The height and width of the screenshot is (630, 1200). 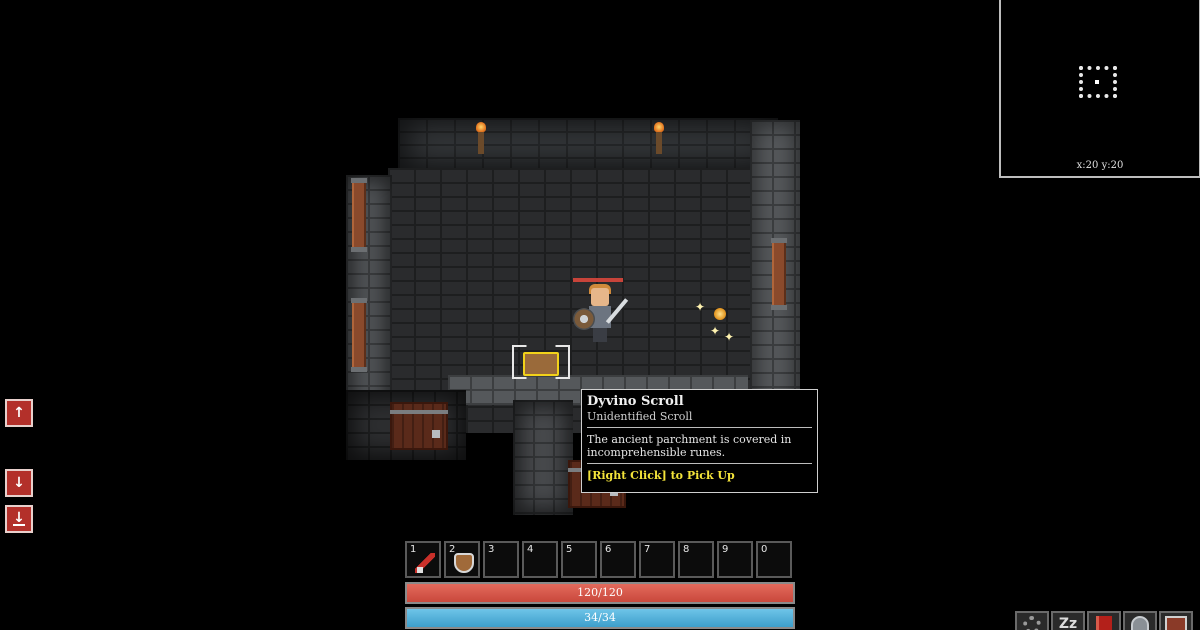 I want to click on hotbar-slot-7: 7, so click(x=657, y=559).